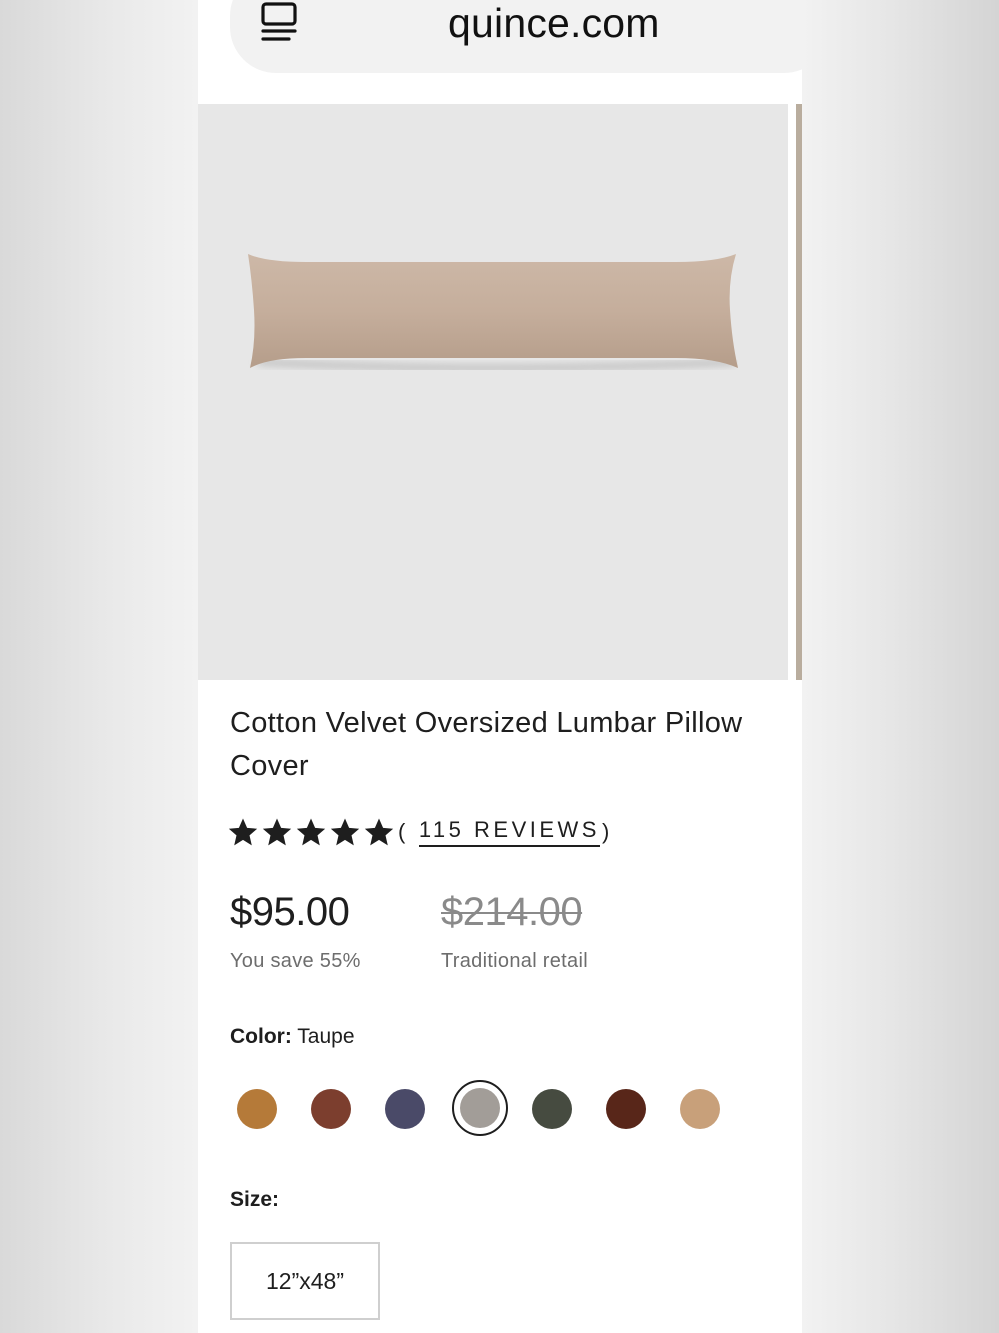 This screenshot has height=1333, width=999. I want to click on swatch-rust, so click(331, 1109).